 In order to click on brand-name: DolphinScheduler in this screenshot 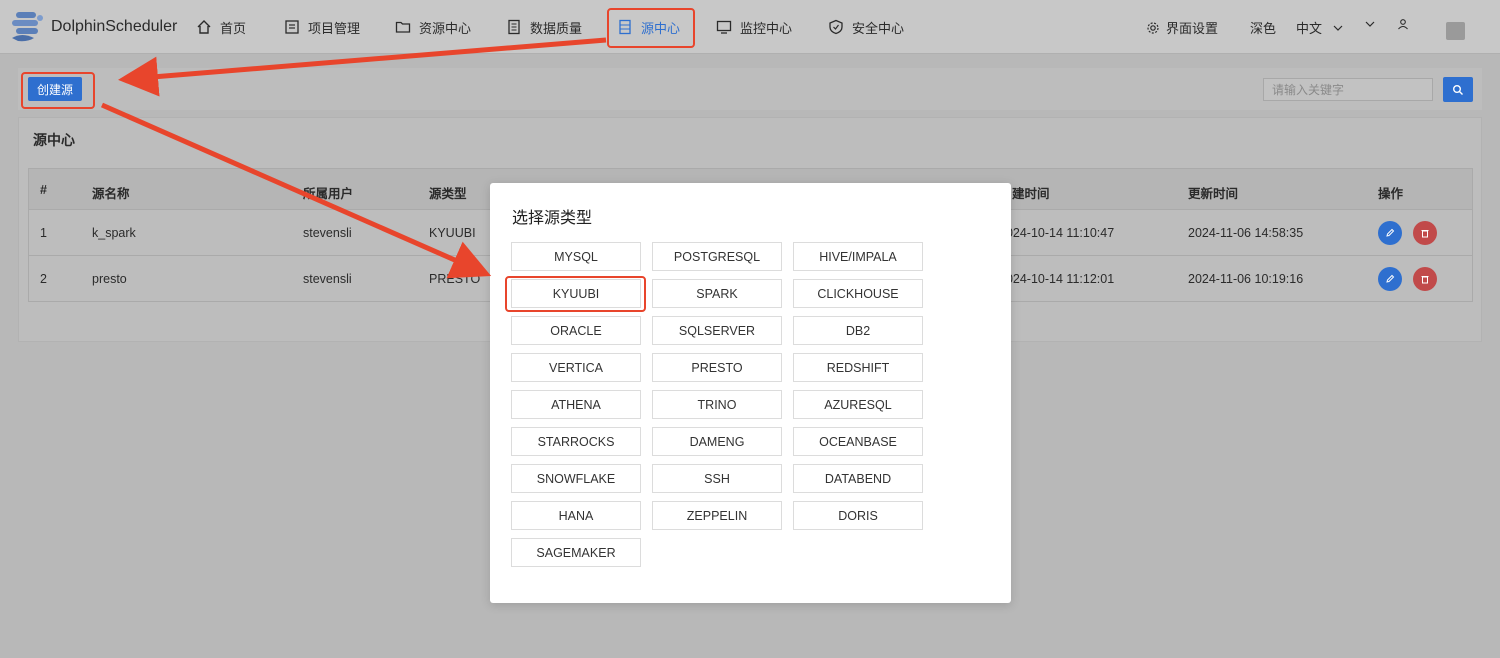, I will do `click(114, 26)`.